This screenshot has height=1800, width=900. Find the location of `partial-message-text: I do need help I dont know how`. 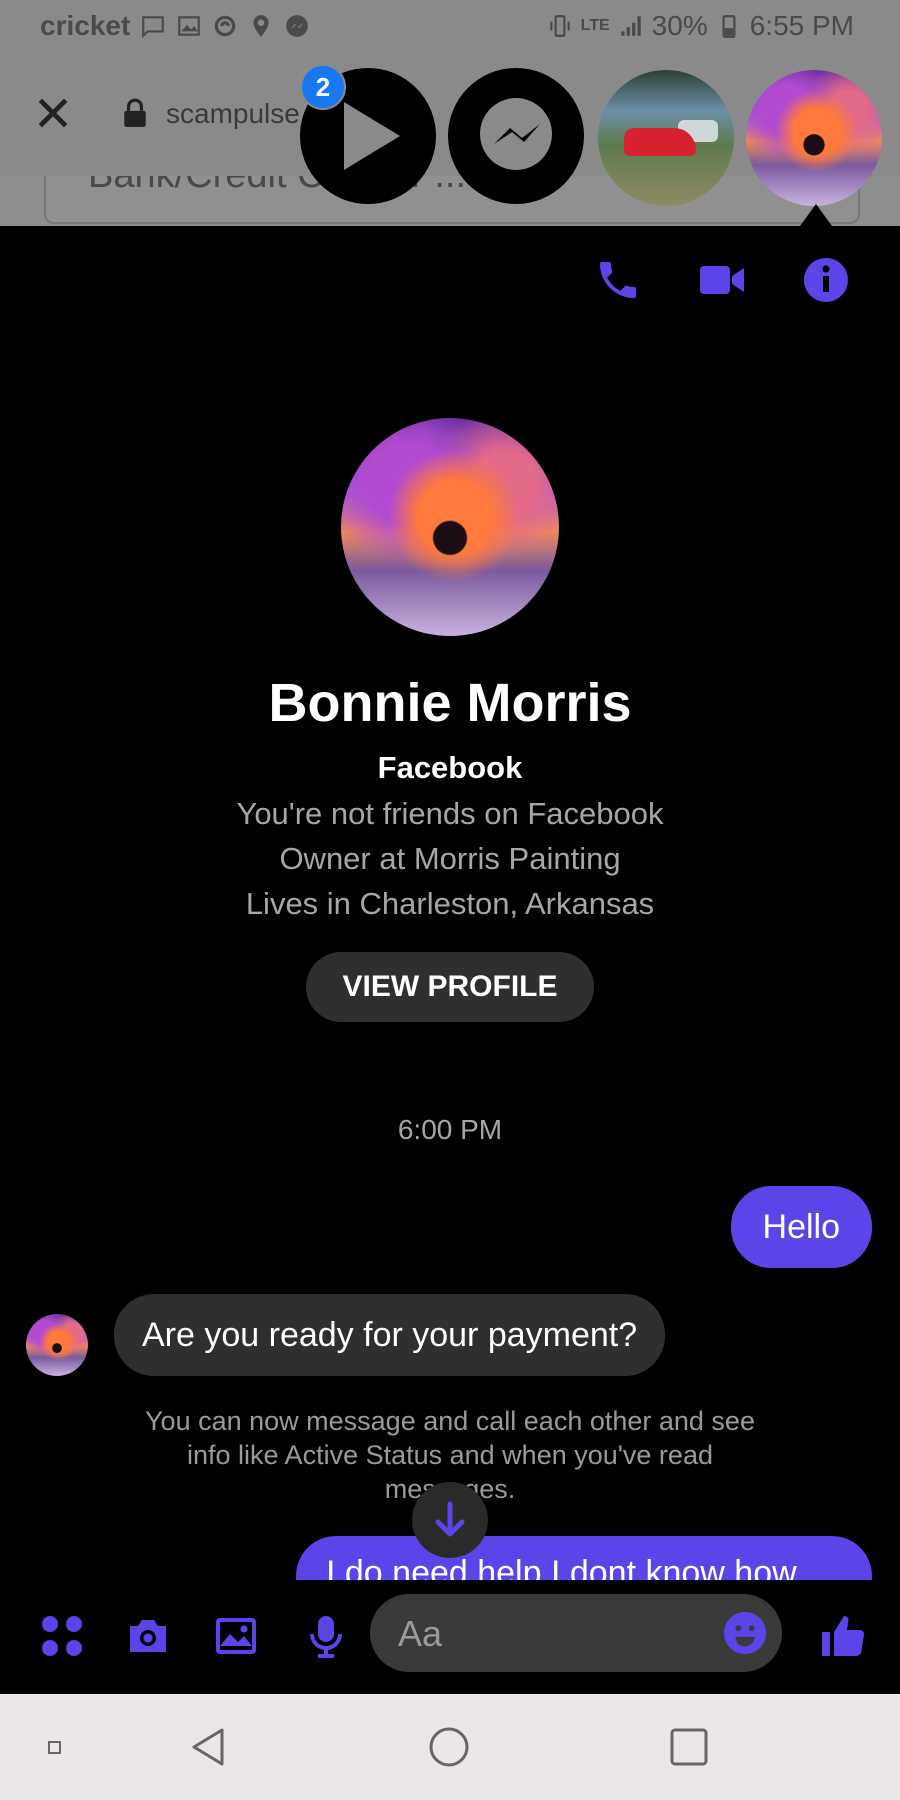

partial-message-text: I do need help I dont know how is located at coordinates (561, 1567).